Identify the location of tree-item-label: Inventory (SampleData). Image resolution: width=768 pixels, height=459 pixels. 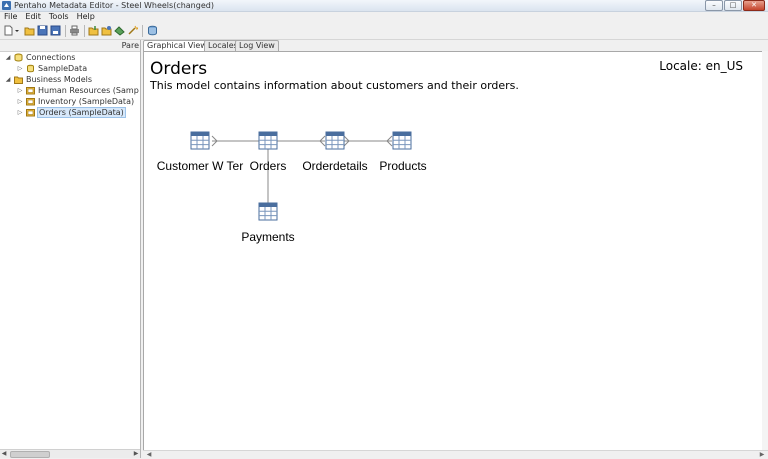
(86, 101).